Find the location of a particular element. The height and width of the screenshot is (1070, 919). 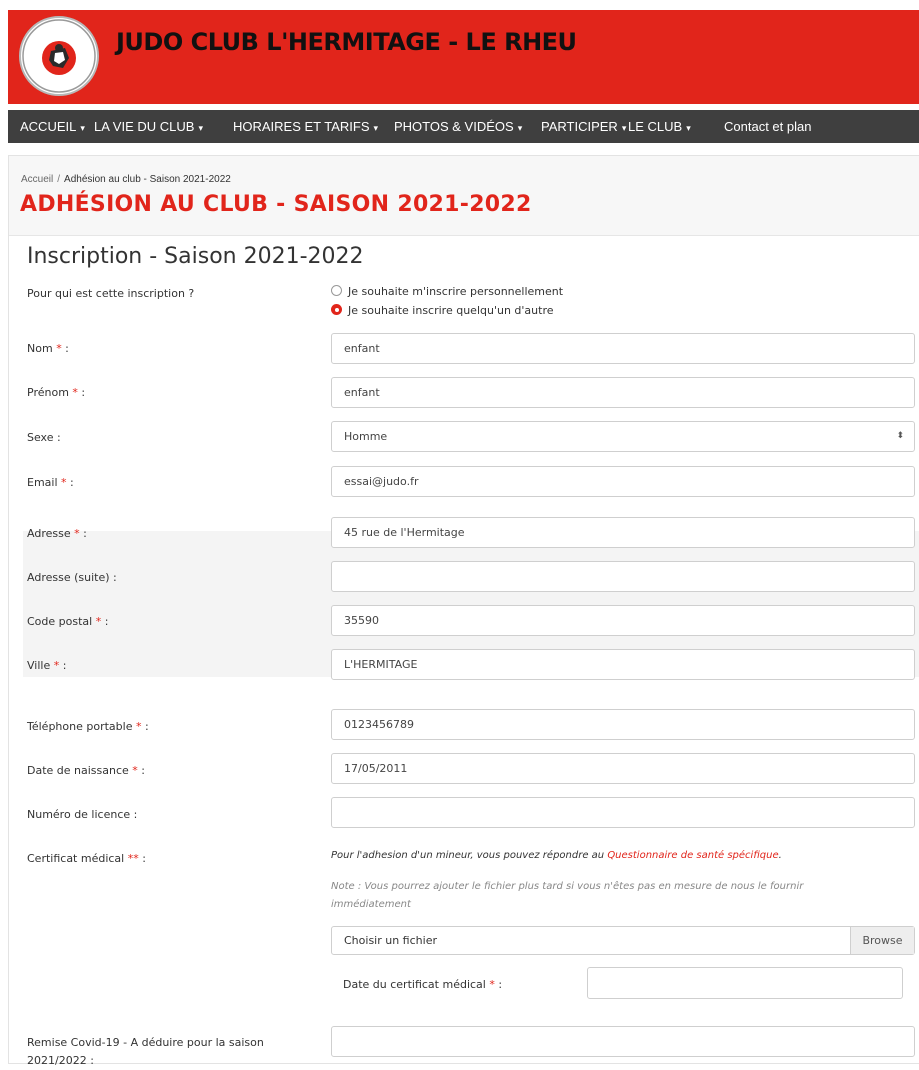

prenom-label: Prénom * : is located at coordinates (56, 392).